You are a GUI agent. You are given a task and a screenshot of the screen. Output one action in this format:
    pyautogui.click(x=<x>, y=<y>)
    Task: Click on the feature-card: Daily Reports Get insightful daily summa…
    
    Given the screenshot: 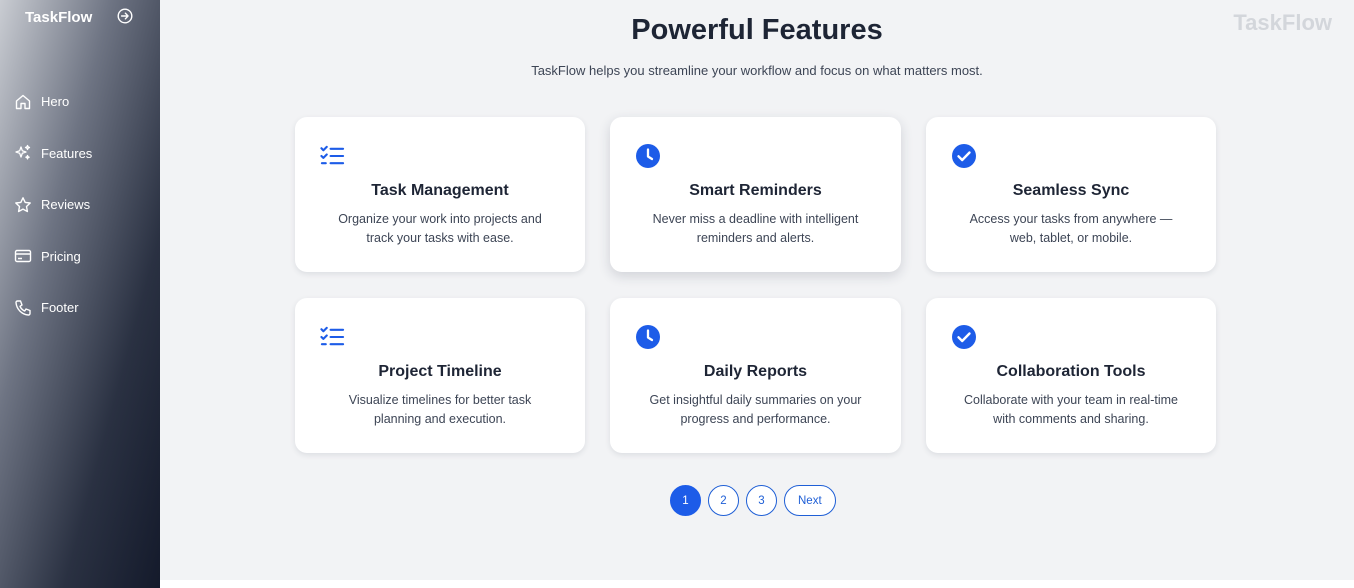 What is the action you would take?
    pyautogui.click(x=755, y=375)
    